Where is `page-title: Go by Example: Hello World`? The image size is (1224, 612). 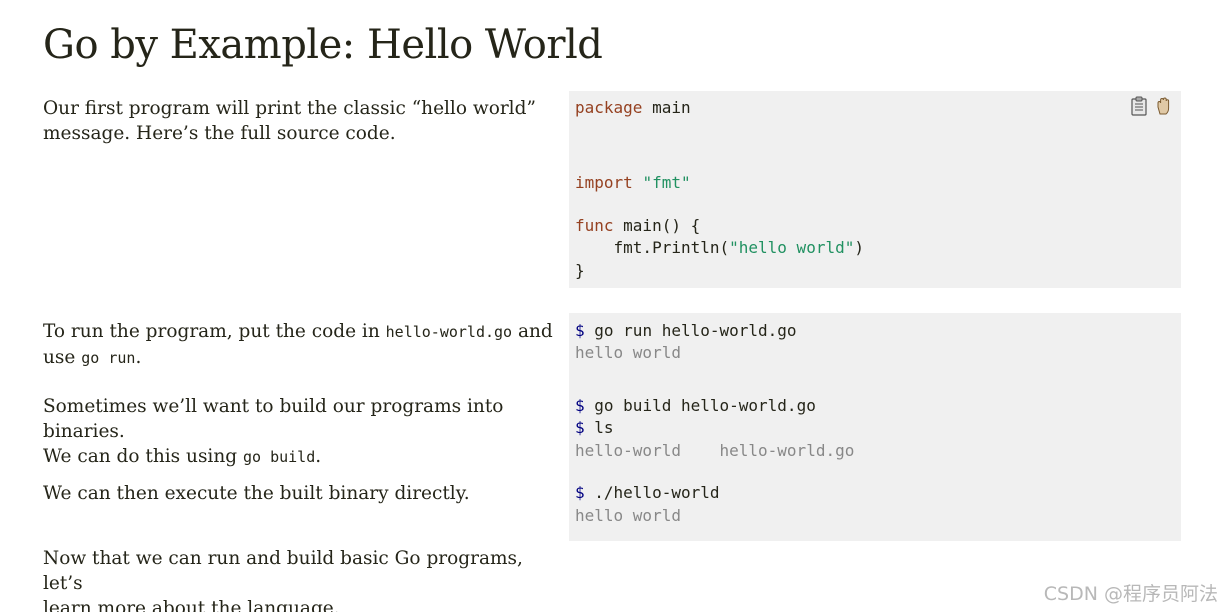 page-title: Go by Example: Hello World is located at coordinates (323, 45).